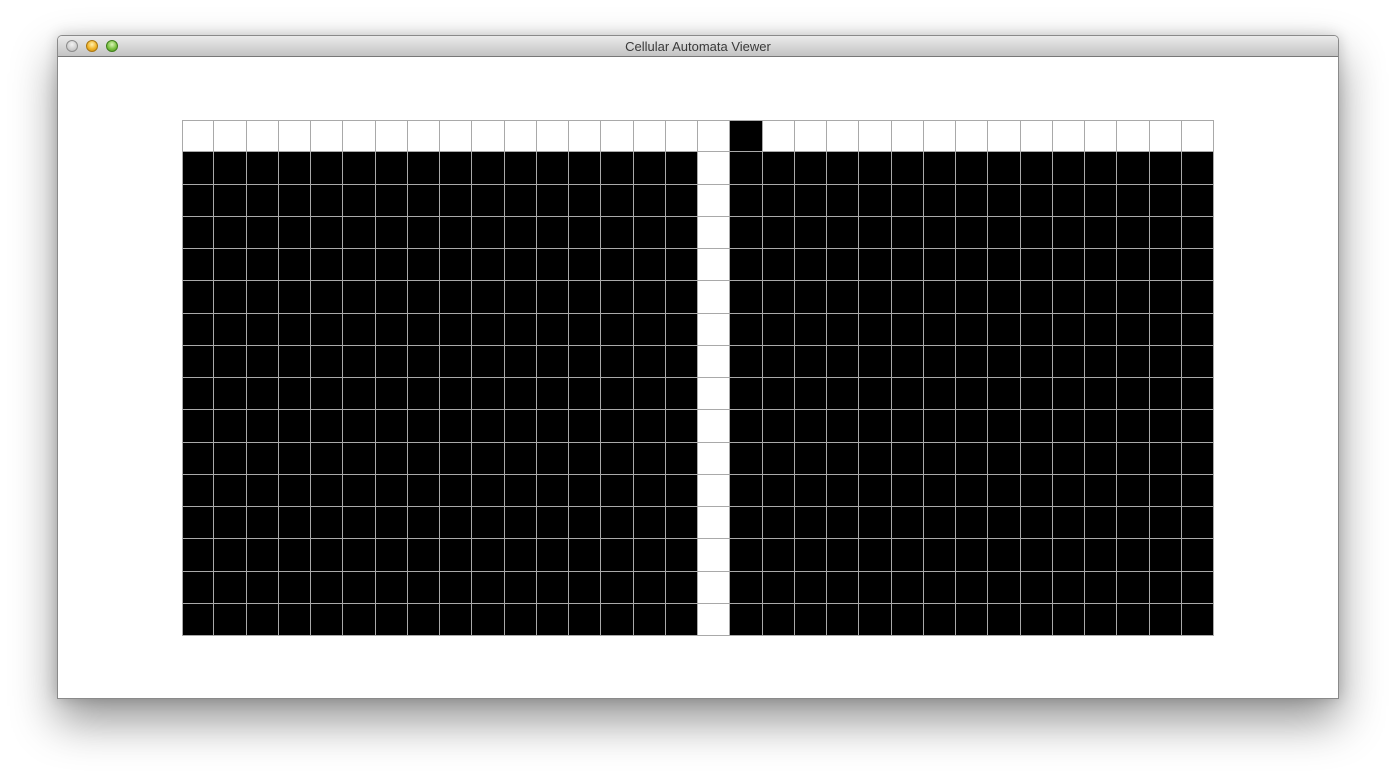 The height and width of the screenshot is (776, 1394). What do you see at coordinates (698, 46) in the screenshot?
I see `title-bar: Cellular Automata Viewer` at bounding box center [698, 46].